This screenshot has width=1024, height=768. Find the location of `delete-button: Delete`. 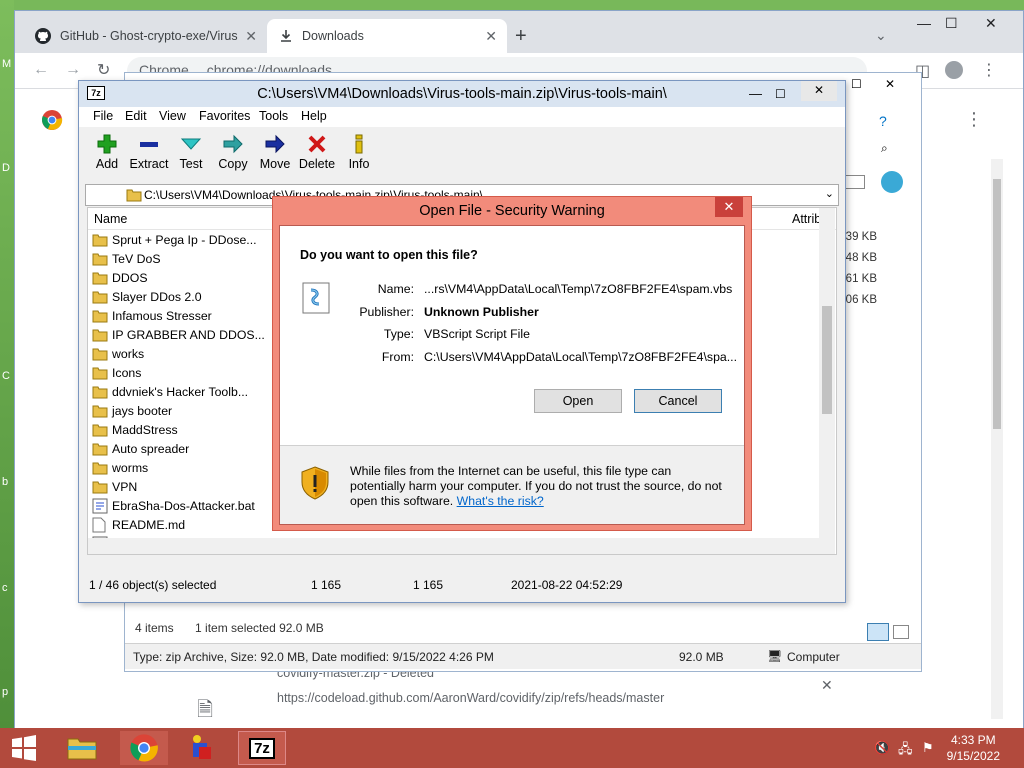

delete-button: Delete is located at coordinates (317, 152).